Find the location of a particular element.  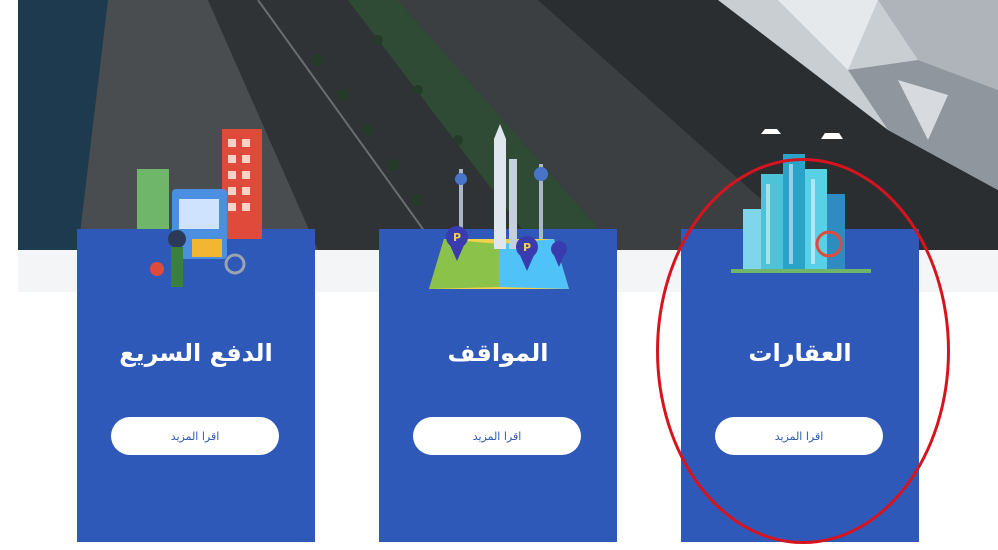

card-title: المواقف is located at coordinates (498, 353).